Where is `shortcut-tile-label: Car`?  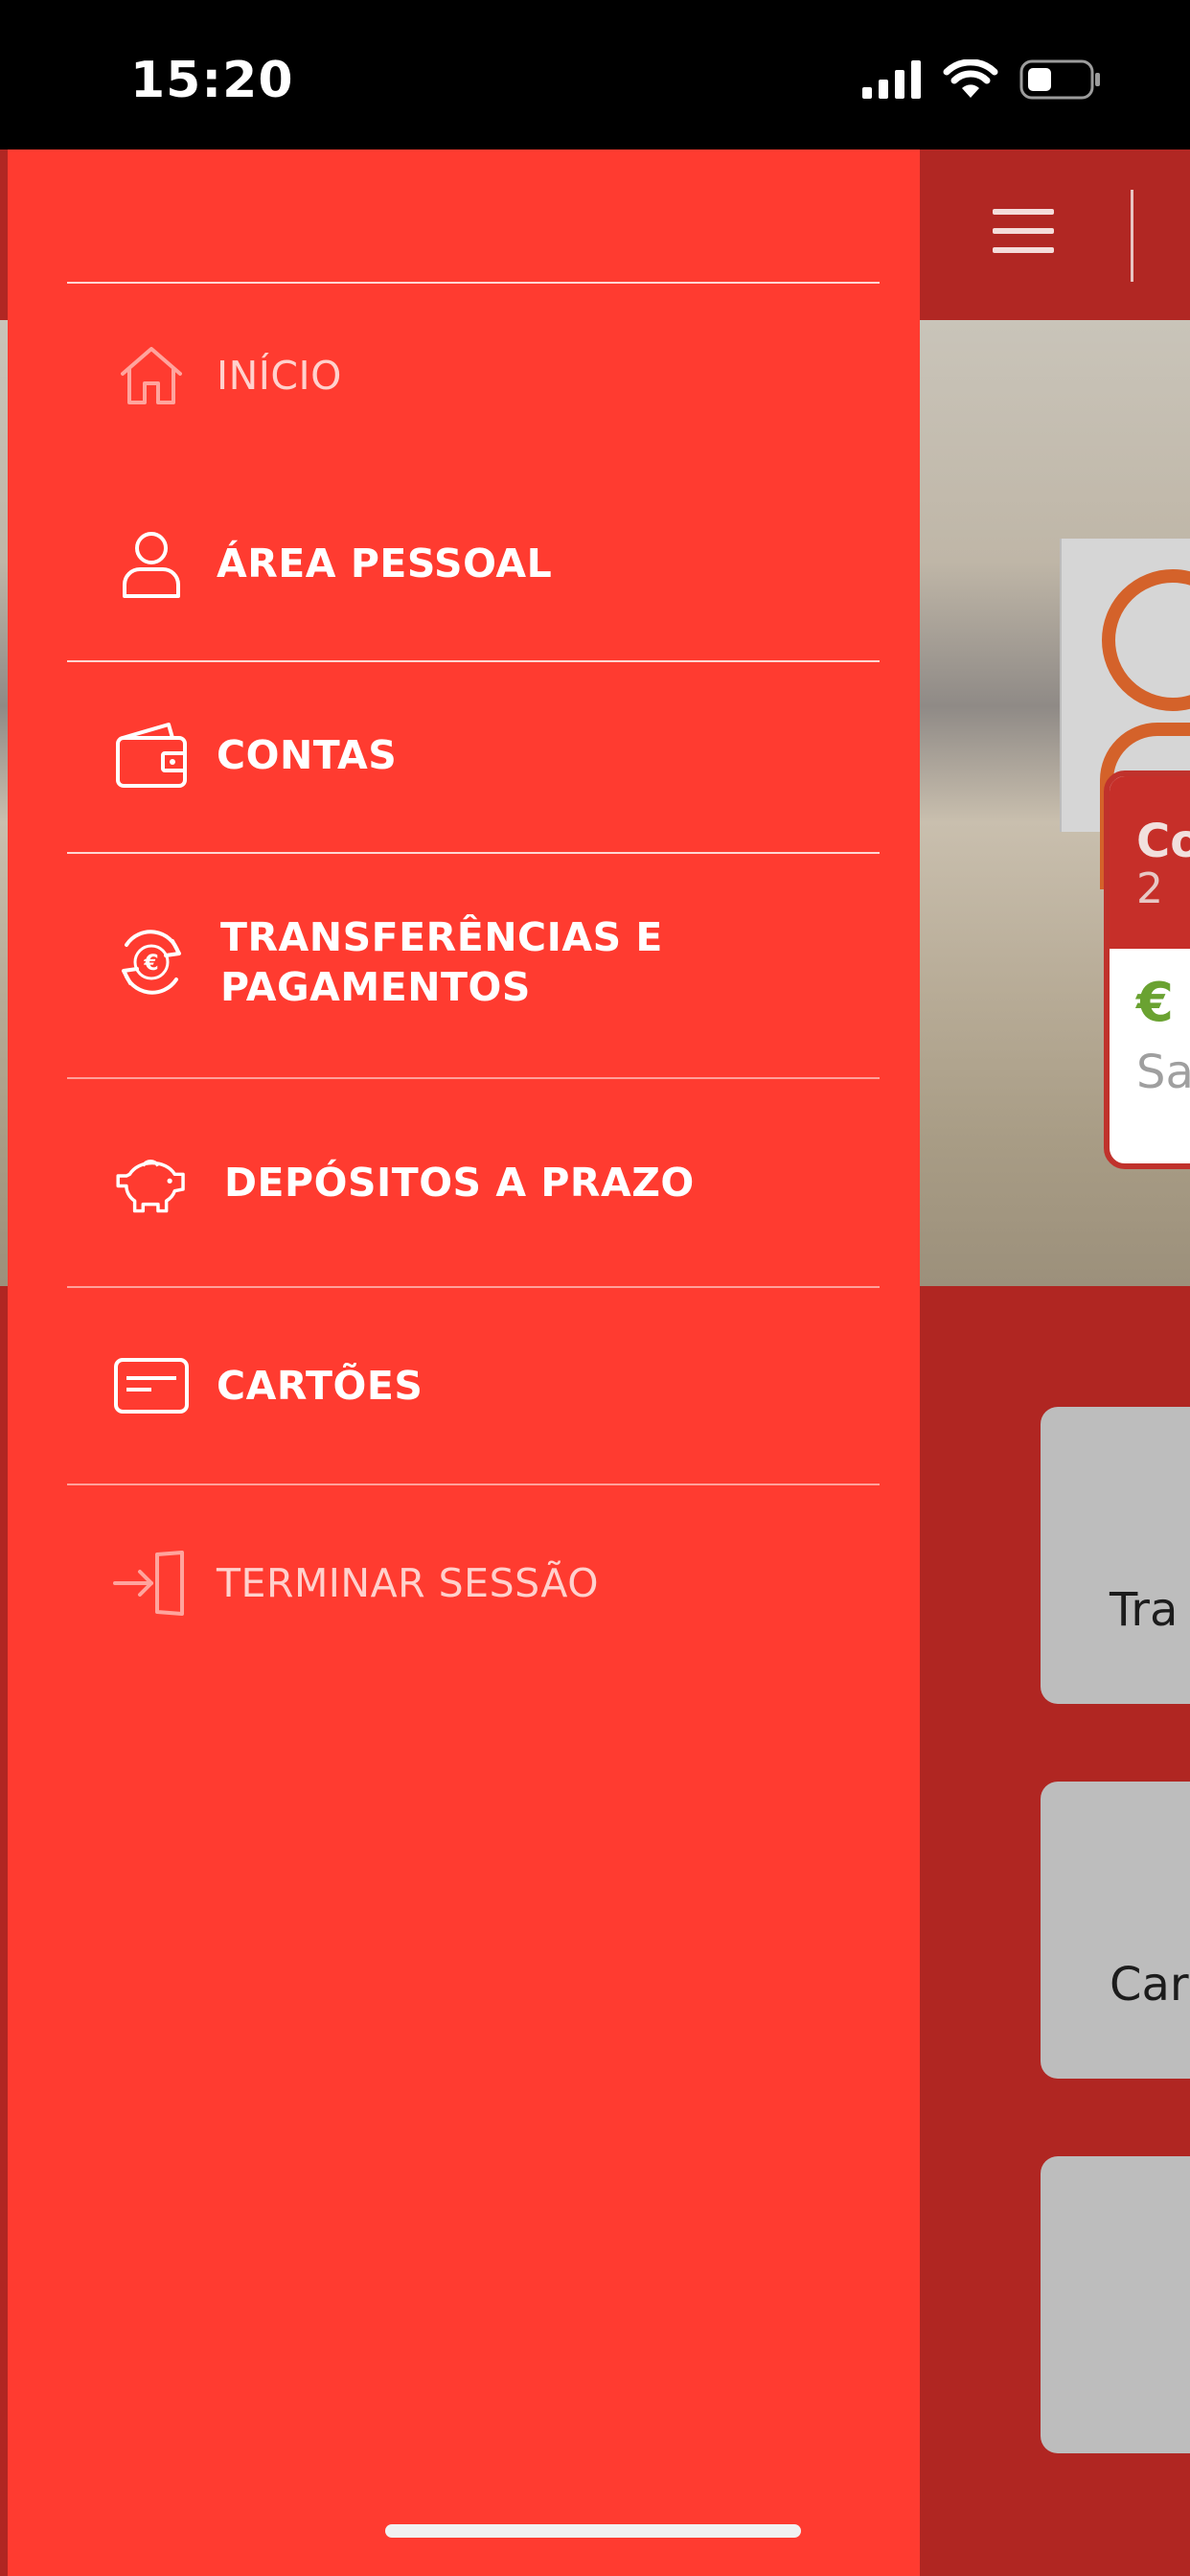 shortcut-tile-label: Car is located at coordinates (1150, 1985).